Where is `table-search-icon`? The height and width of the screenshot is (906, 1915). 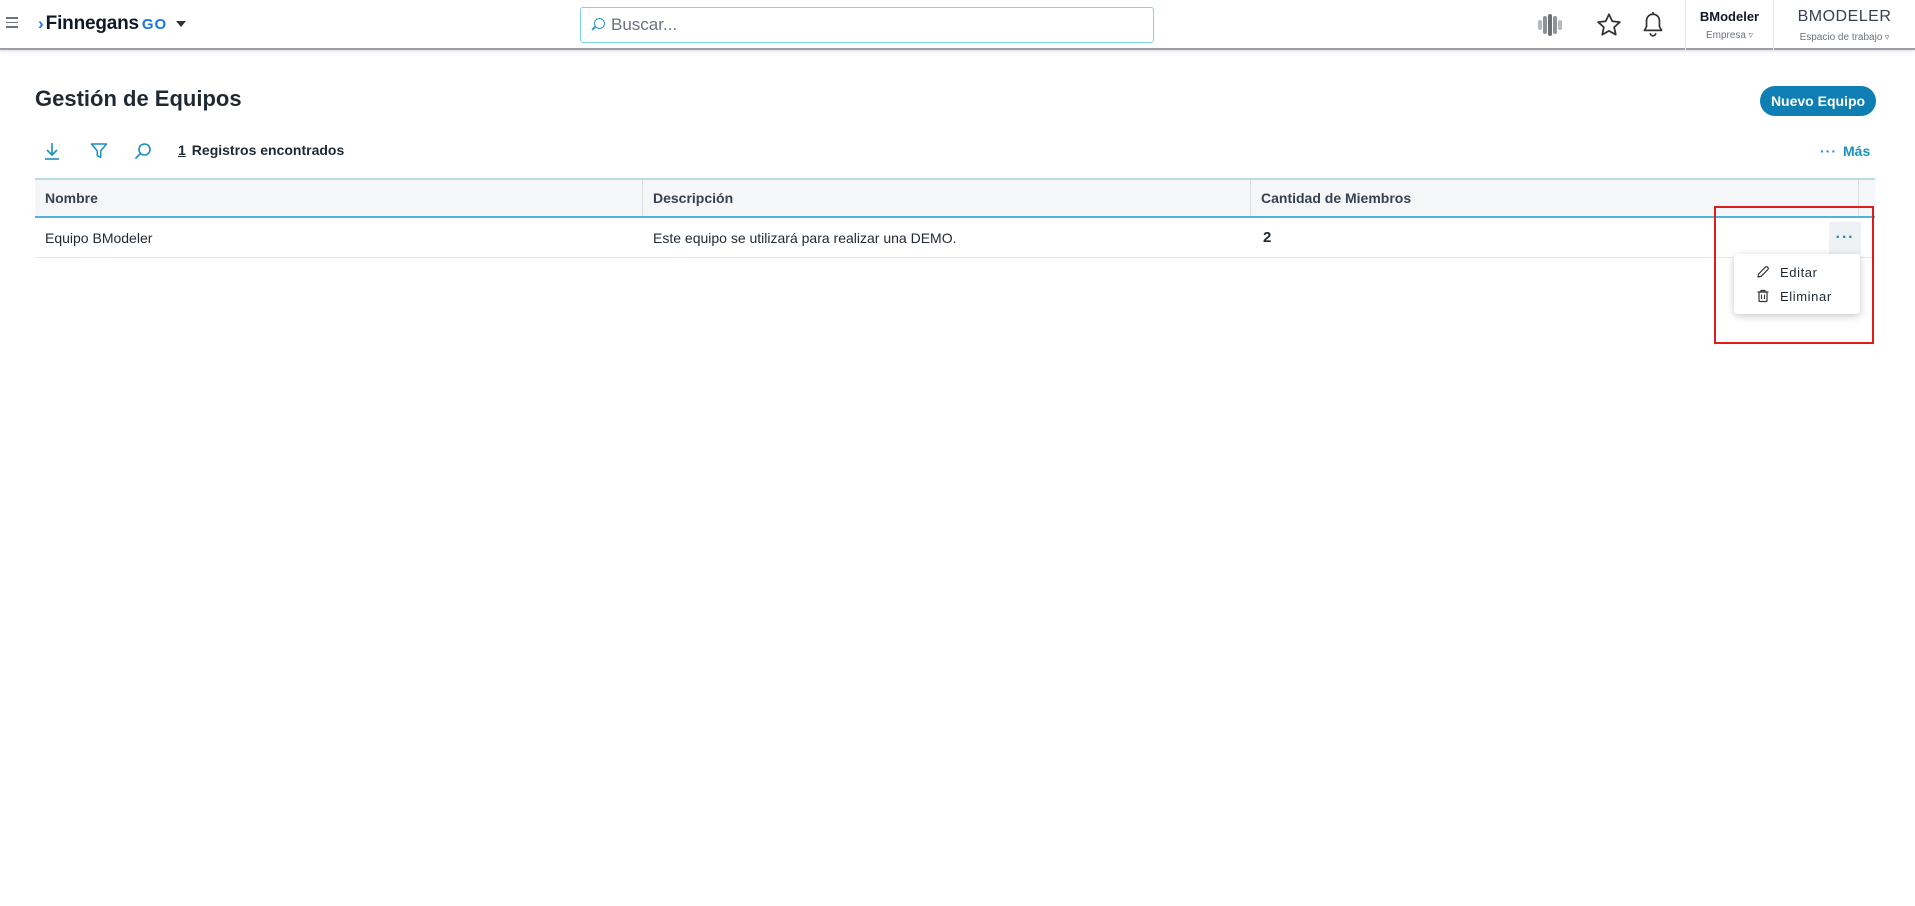
table-search-icon is located at coordinates (143, 151).